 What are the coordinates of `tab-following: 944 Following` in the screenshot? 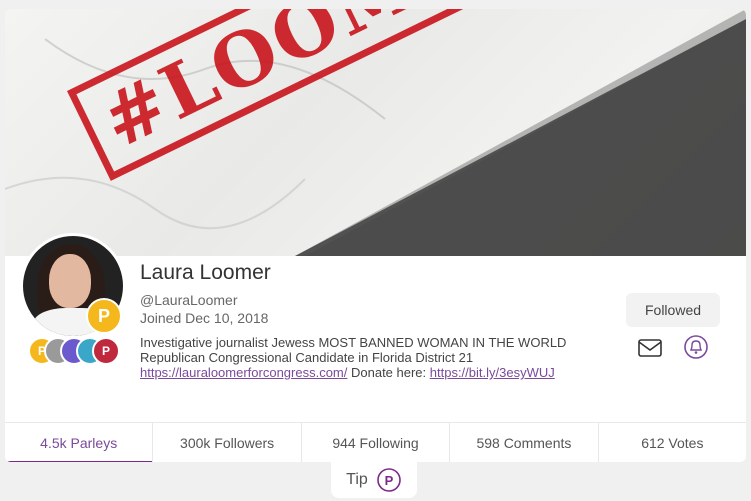 It's located at (376, 442).